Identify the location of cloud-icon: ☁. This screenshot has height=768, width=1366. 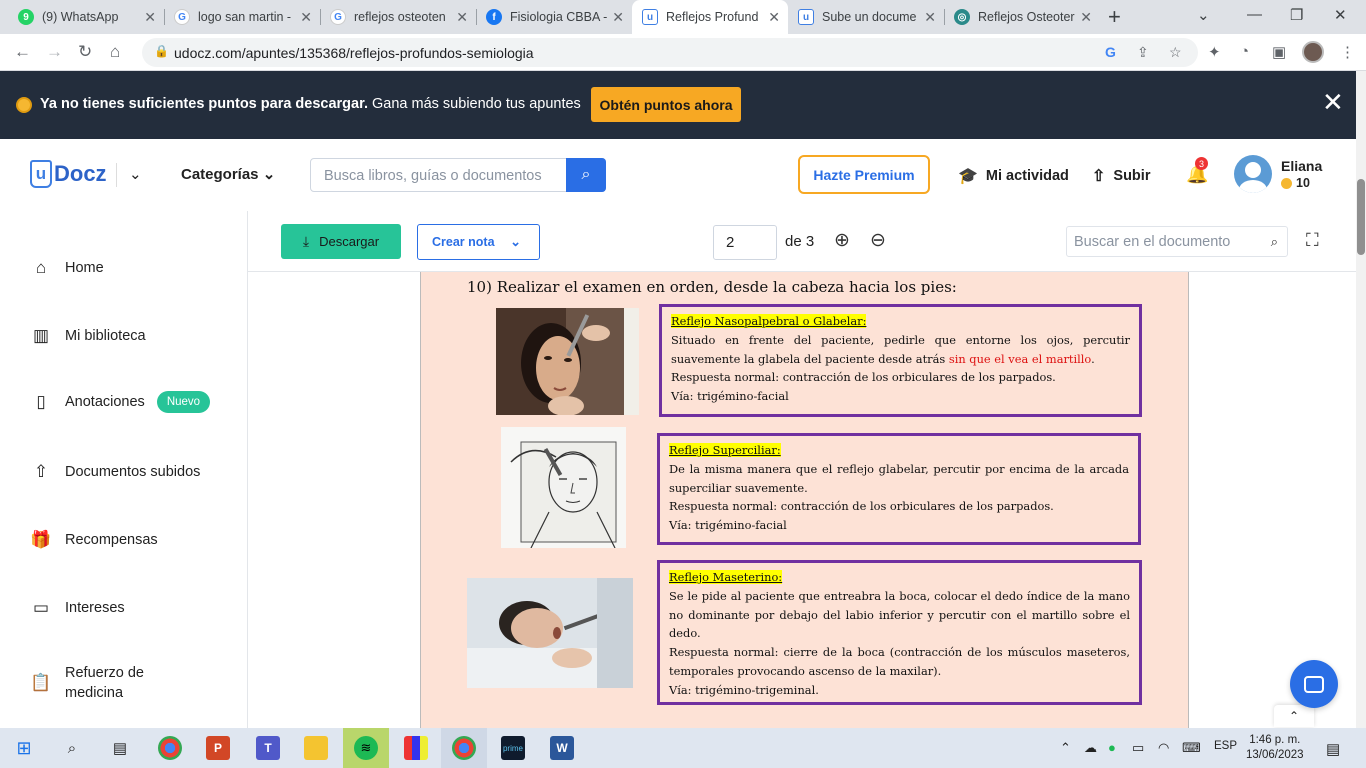
(1090, 748).